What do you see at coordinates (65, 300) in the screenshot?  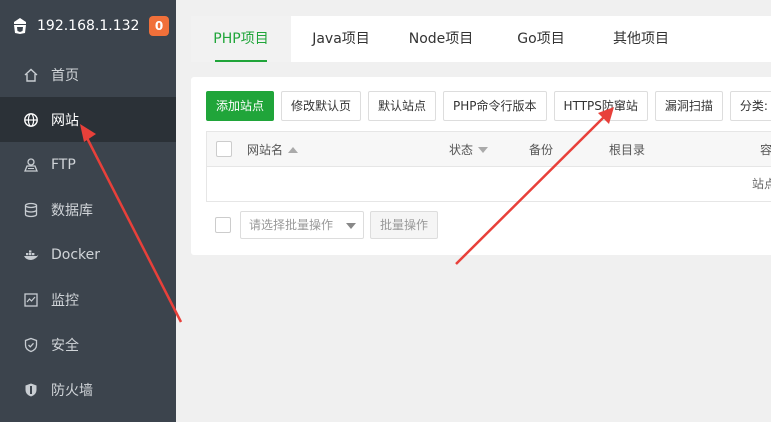 I see `sidebar-item-label: 监控` at bounding box center [65, 300].